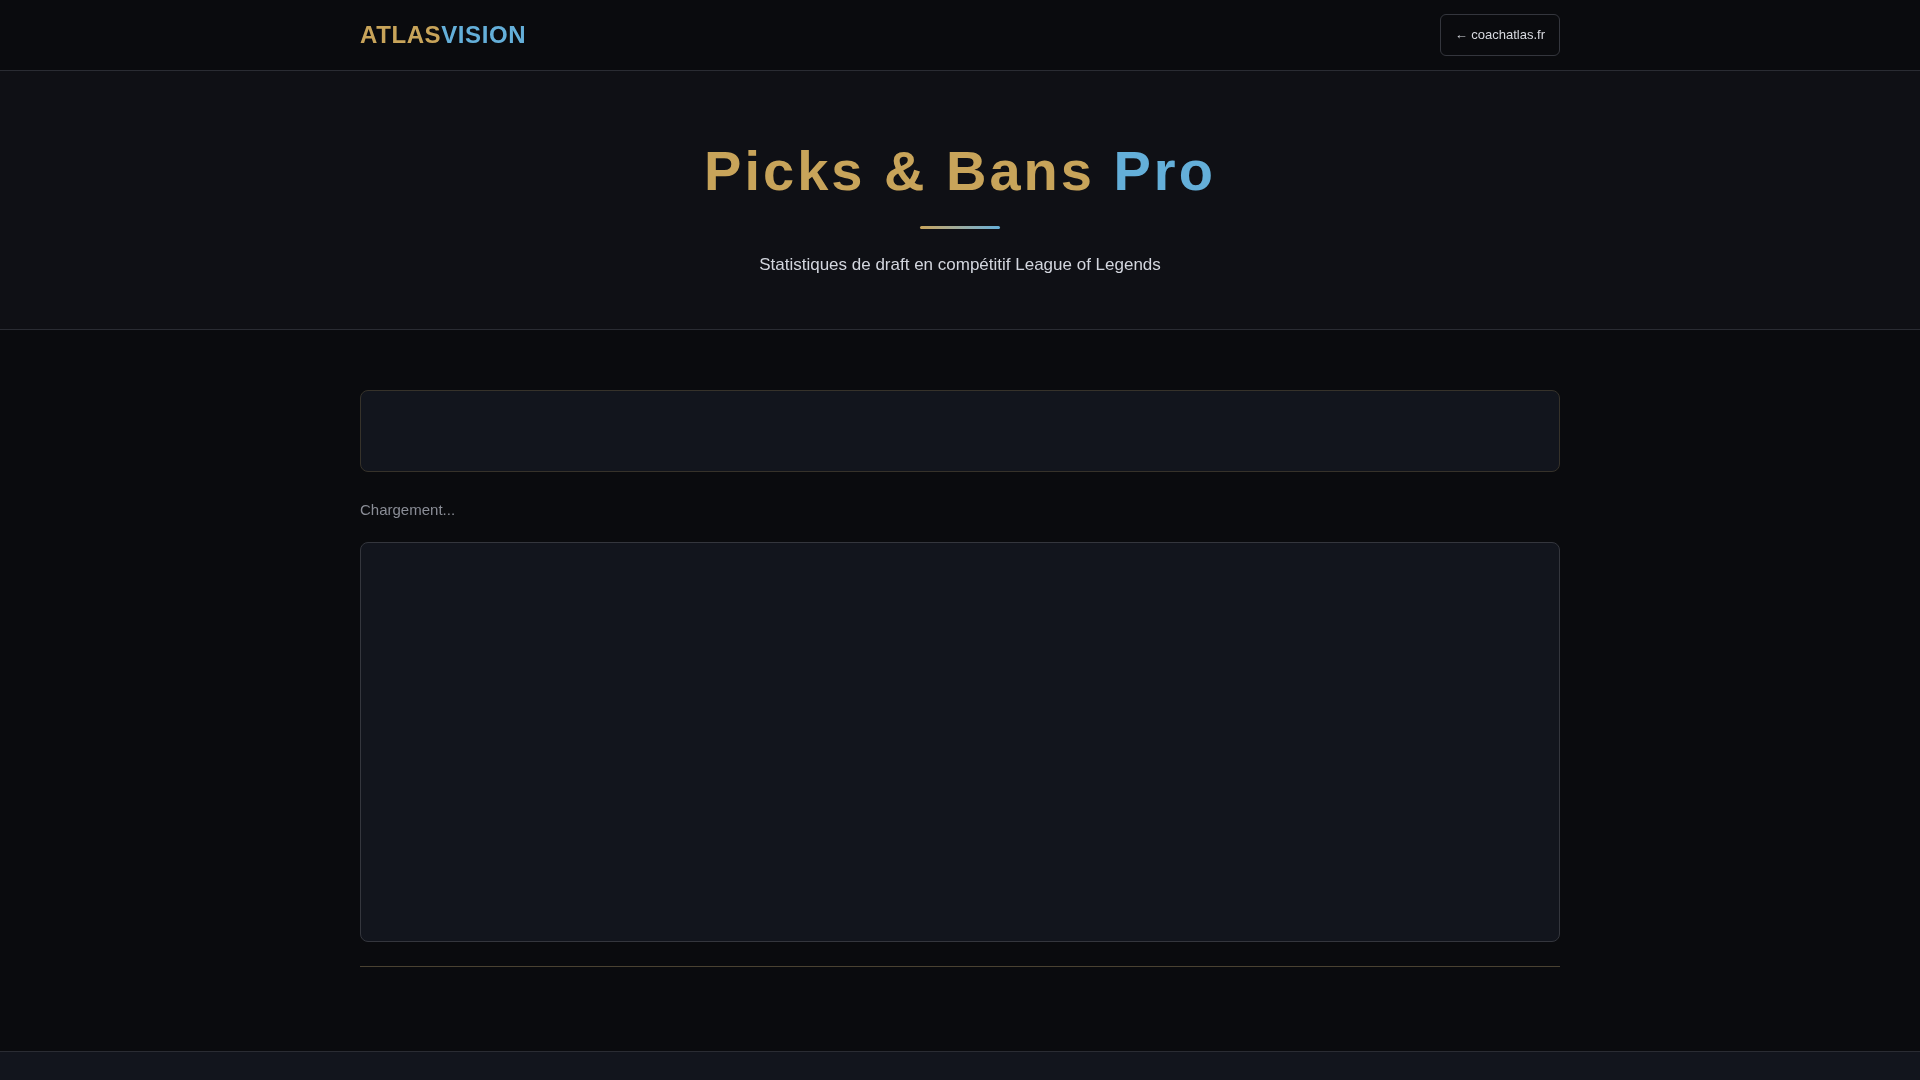 This screenshot has height=1080, width=1920. Describe the element at coordinates (960, 171) in the screenshot. I see `page-title: Picks & Bans Pro` at that location.